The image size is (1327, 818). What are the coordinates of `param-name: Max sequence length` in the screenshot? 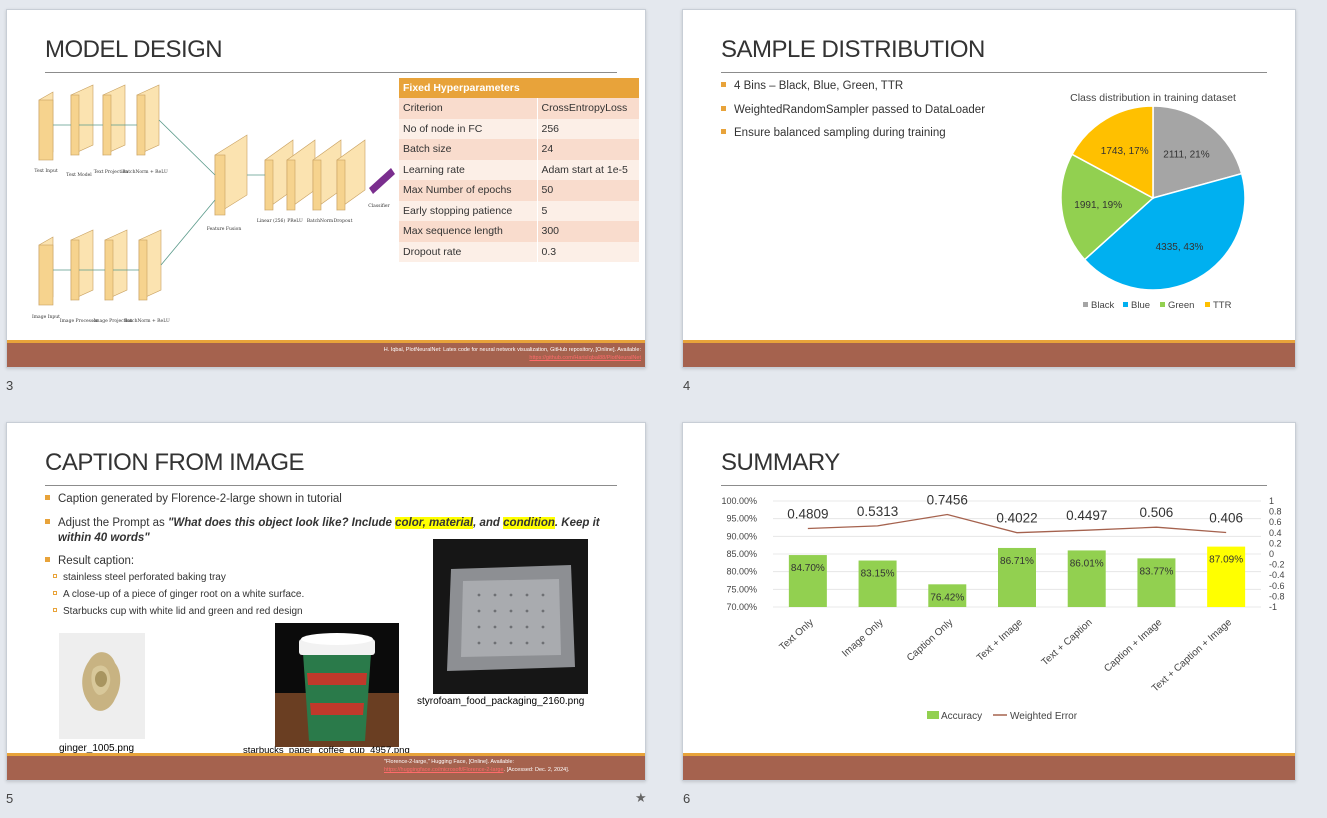 It's located at (468, 231).